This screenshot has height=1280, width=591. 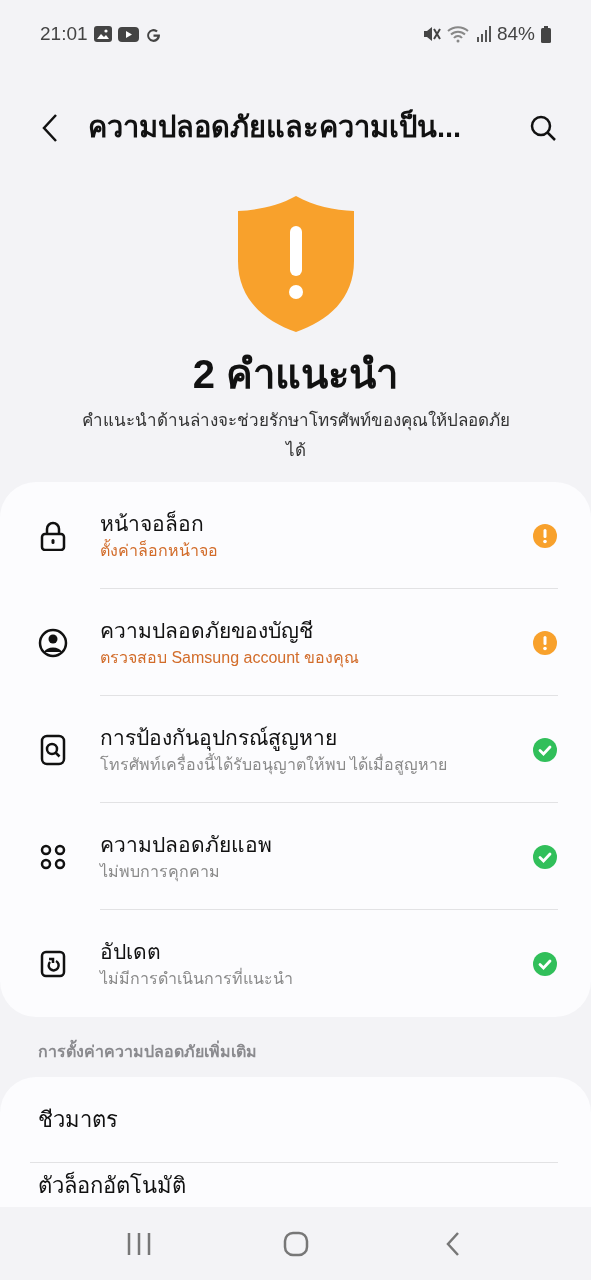 I want to click on settings-item: ตัวล็อกอัตโนมัติ, so click(x=295, y=1185).